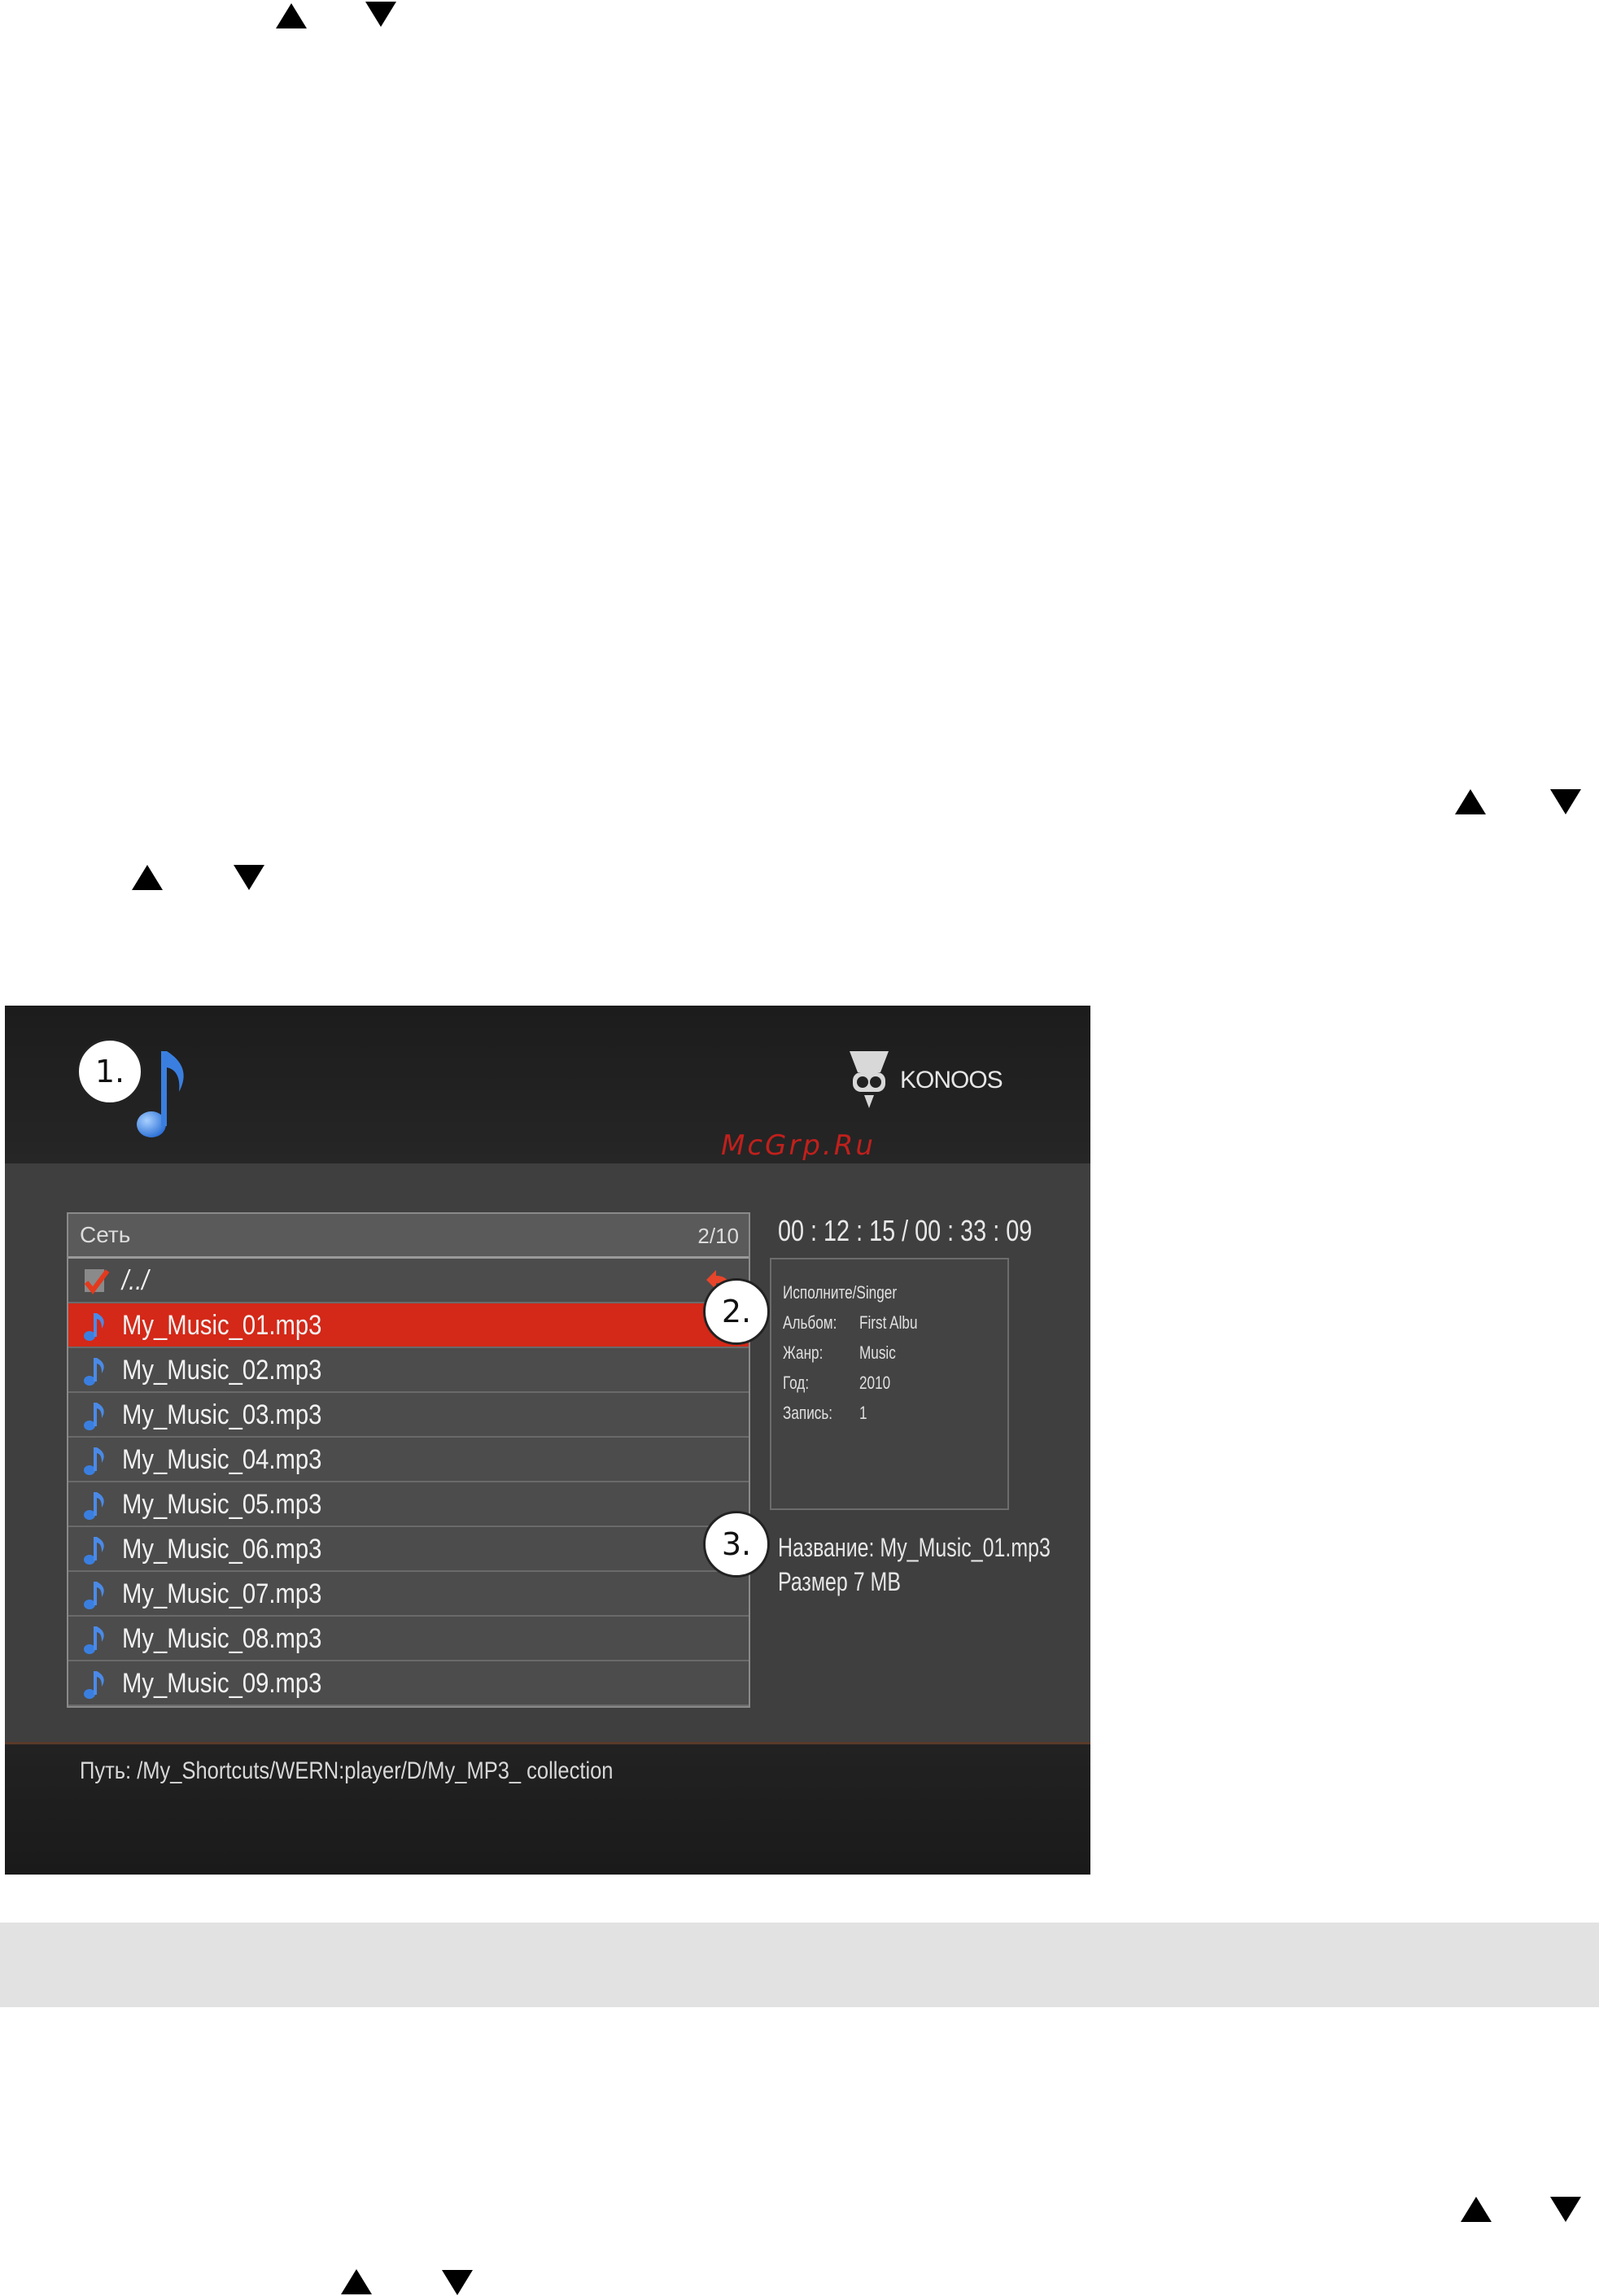 Image resolution: width=1599 pixels, height=2296 pixels. What do you see at coordinates (408, 1683) in the screenshot?
I see `file-row: My_Music_09.mp3` at bounding box center [408, 1683].